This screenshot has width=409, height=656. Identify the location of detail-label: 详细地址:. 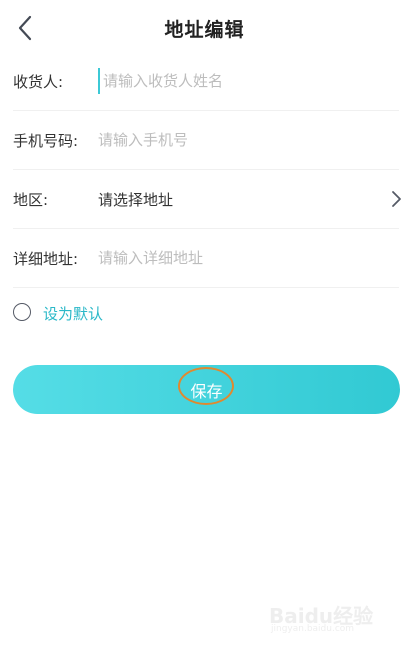
(46, 259).